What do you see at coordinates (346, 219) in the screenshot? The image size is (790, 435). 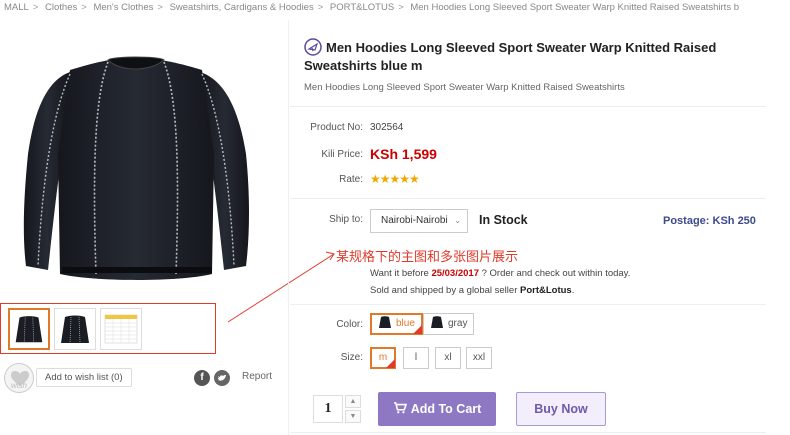 I see `ship-to-label: Ship to:` at bounding box center [346, 219].